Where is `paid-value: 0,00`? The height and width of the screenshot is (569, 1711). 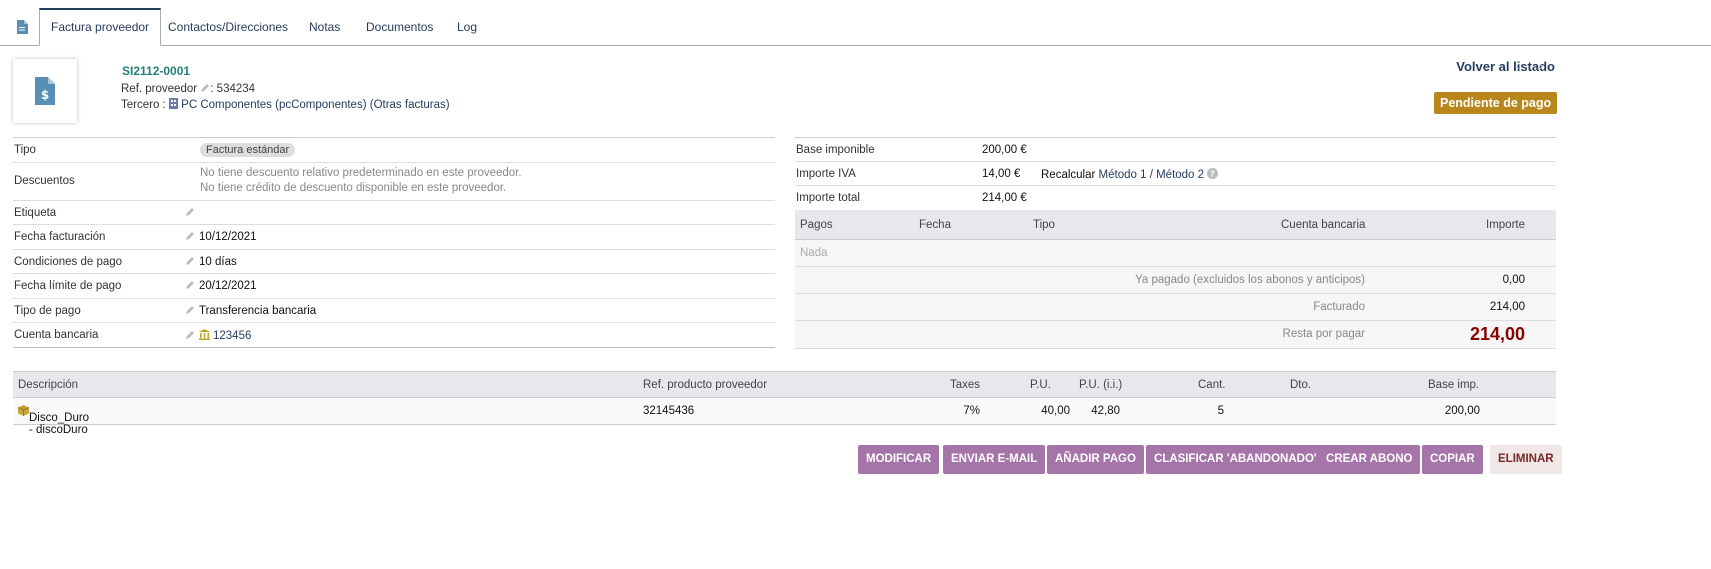 paid-value: 0,00 is located at coordinates (1513, 280).